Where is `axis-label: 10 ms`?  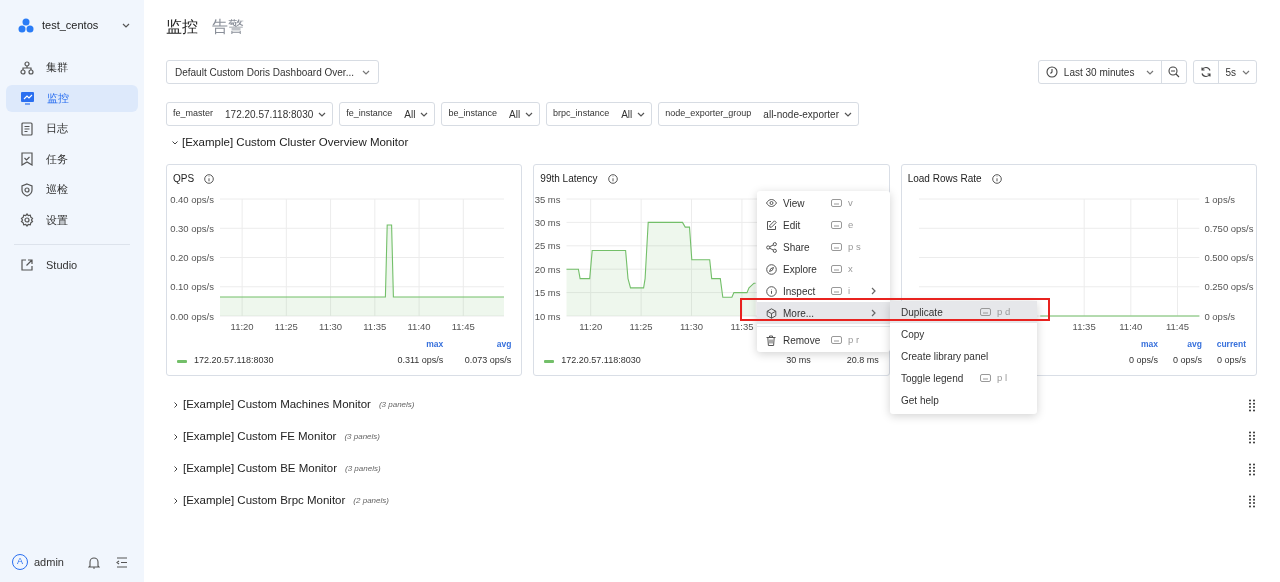 axis-label: 10 ms is located at coordinates (547, 316).